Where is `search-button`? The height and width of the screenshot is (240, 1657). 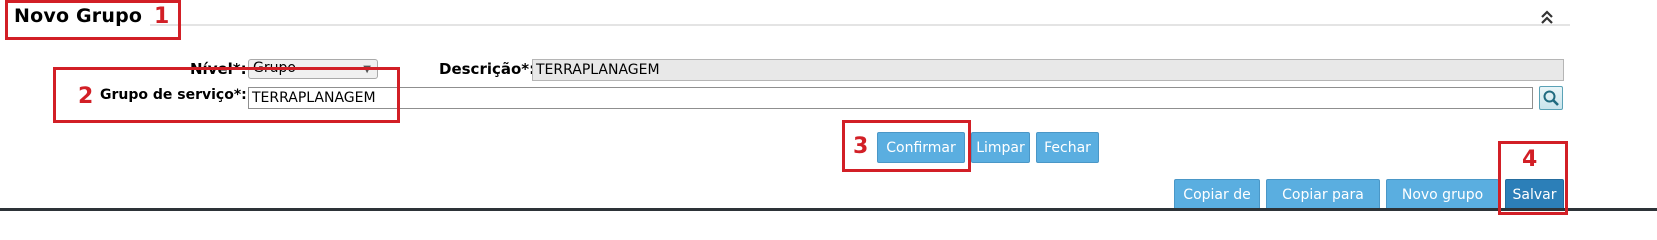 search-button is located at coordinates (1551, 98).